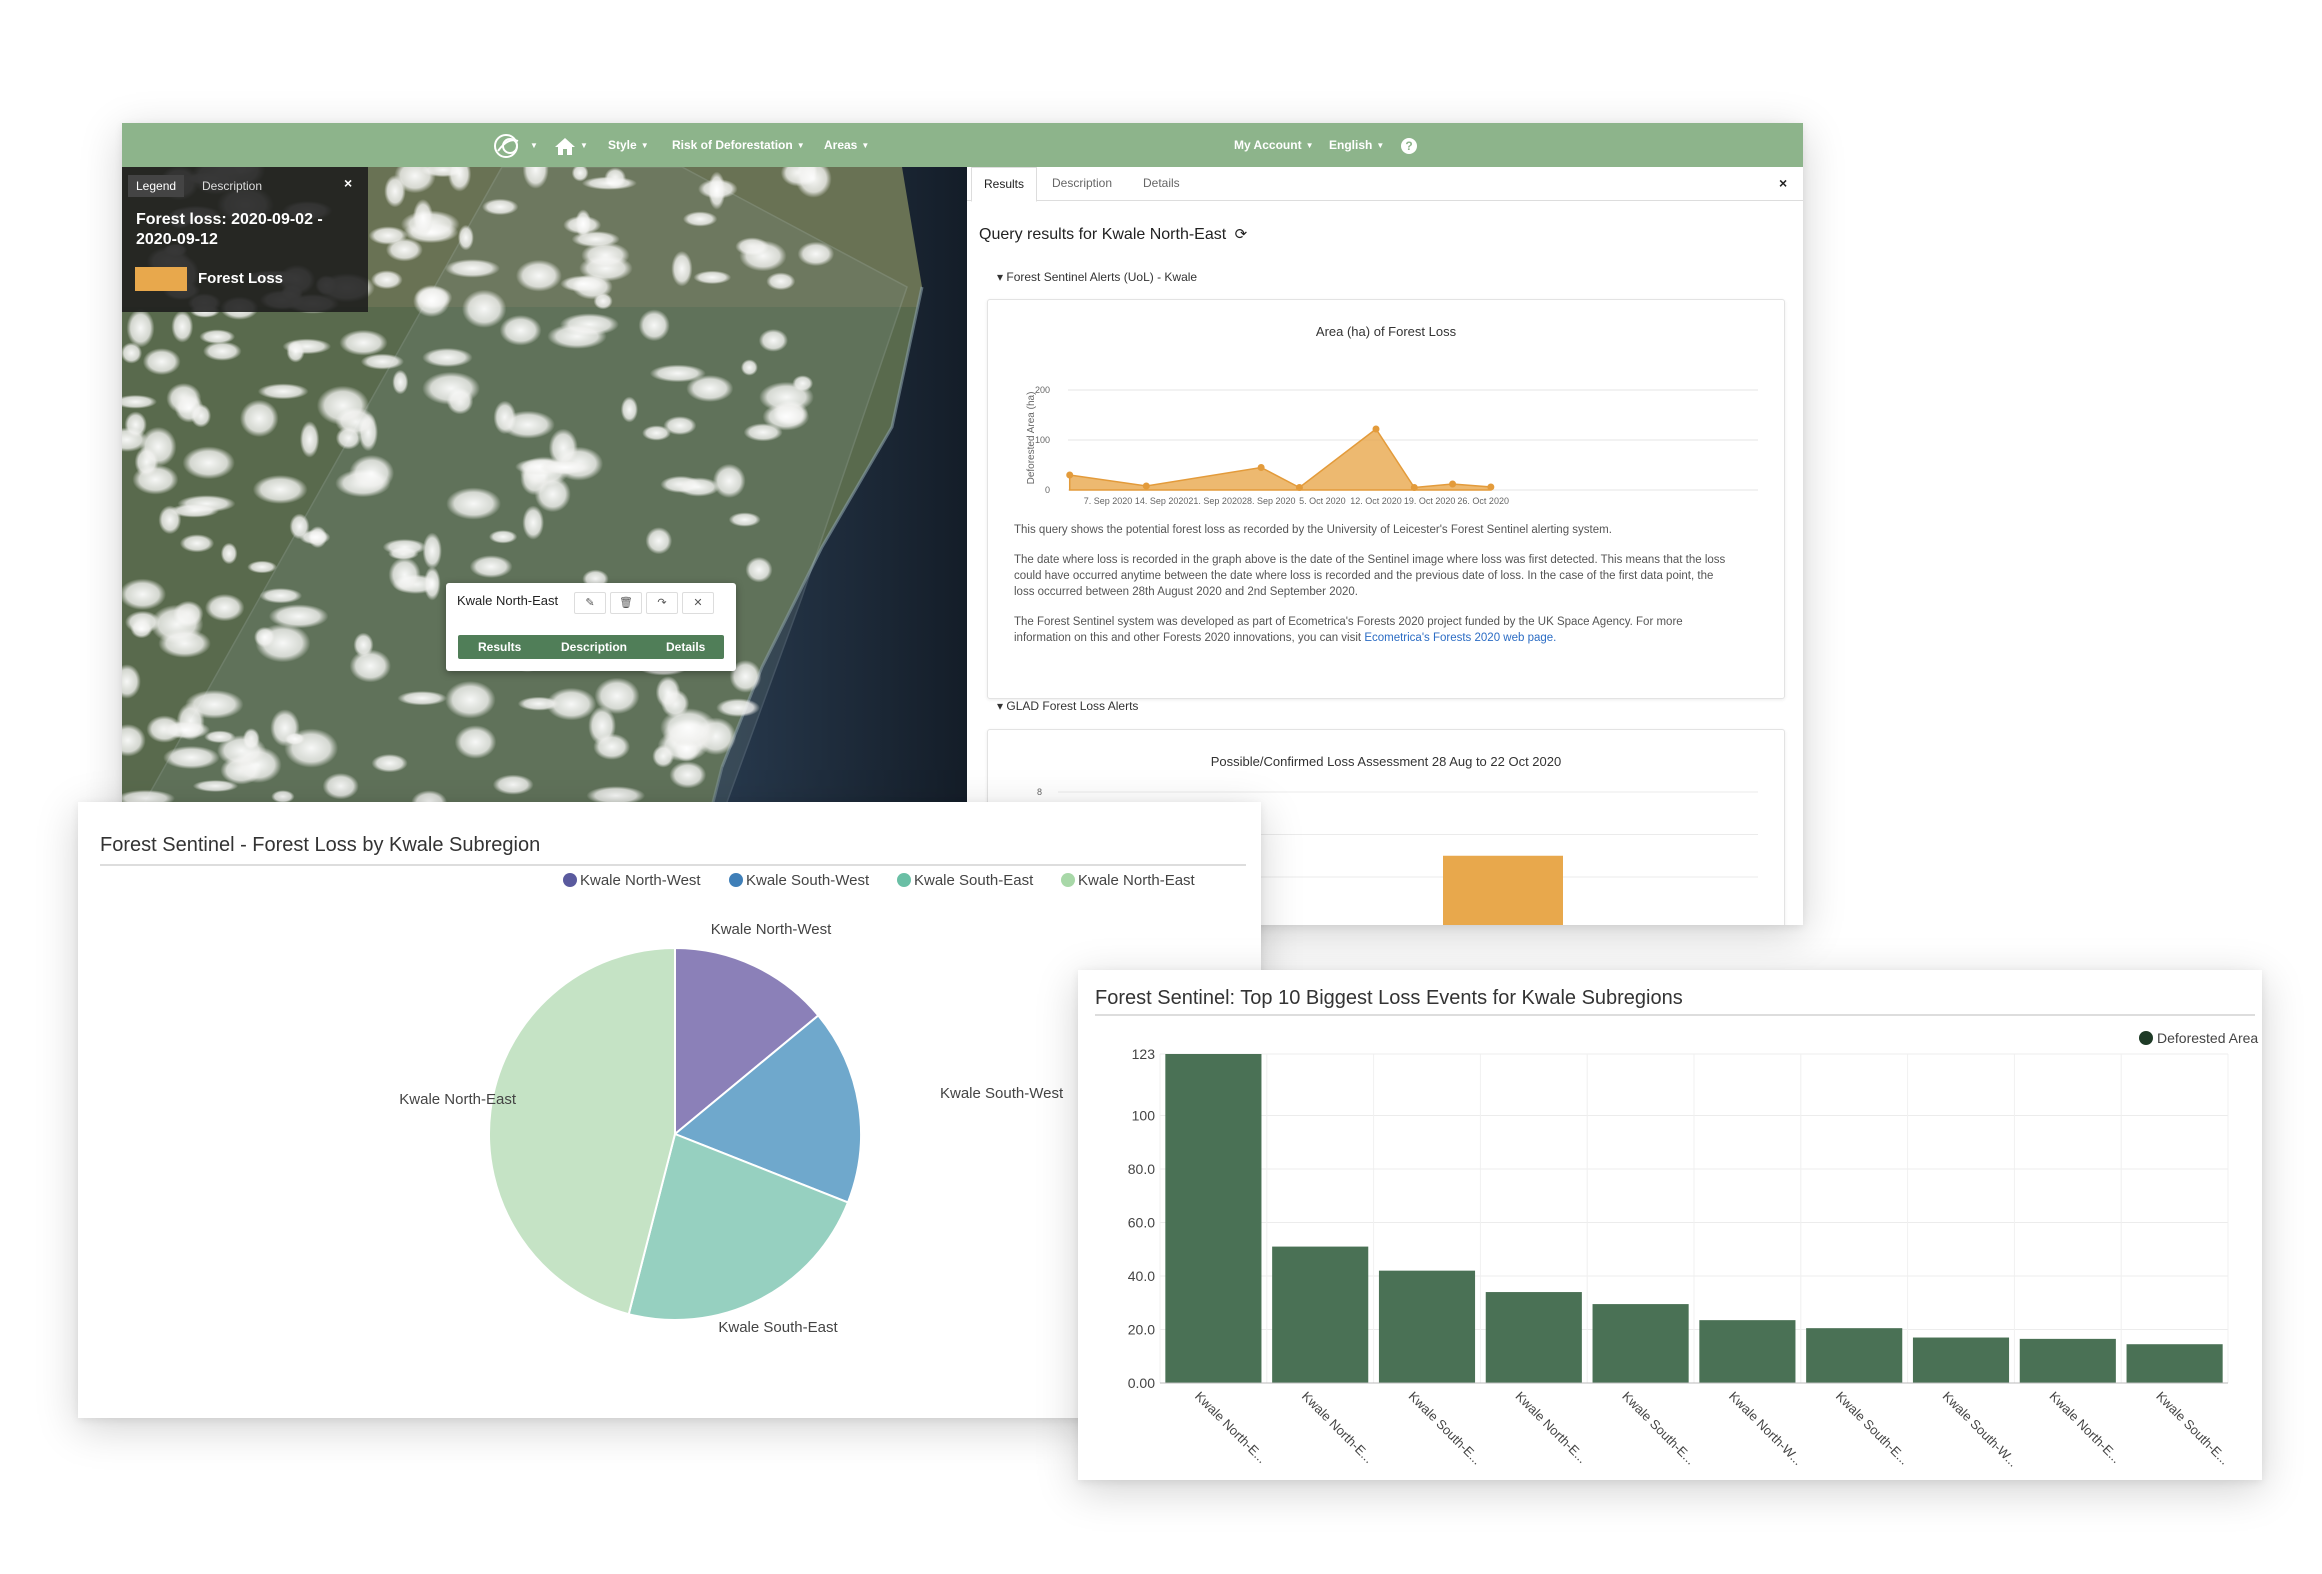 The width and height of the screenshot is (2322, 1574). What do you see at coordinates (1783, 183) in the screenshot?
I see `results-close-icon: ×` at bounding box center [1783, 183].